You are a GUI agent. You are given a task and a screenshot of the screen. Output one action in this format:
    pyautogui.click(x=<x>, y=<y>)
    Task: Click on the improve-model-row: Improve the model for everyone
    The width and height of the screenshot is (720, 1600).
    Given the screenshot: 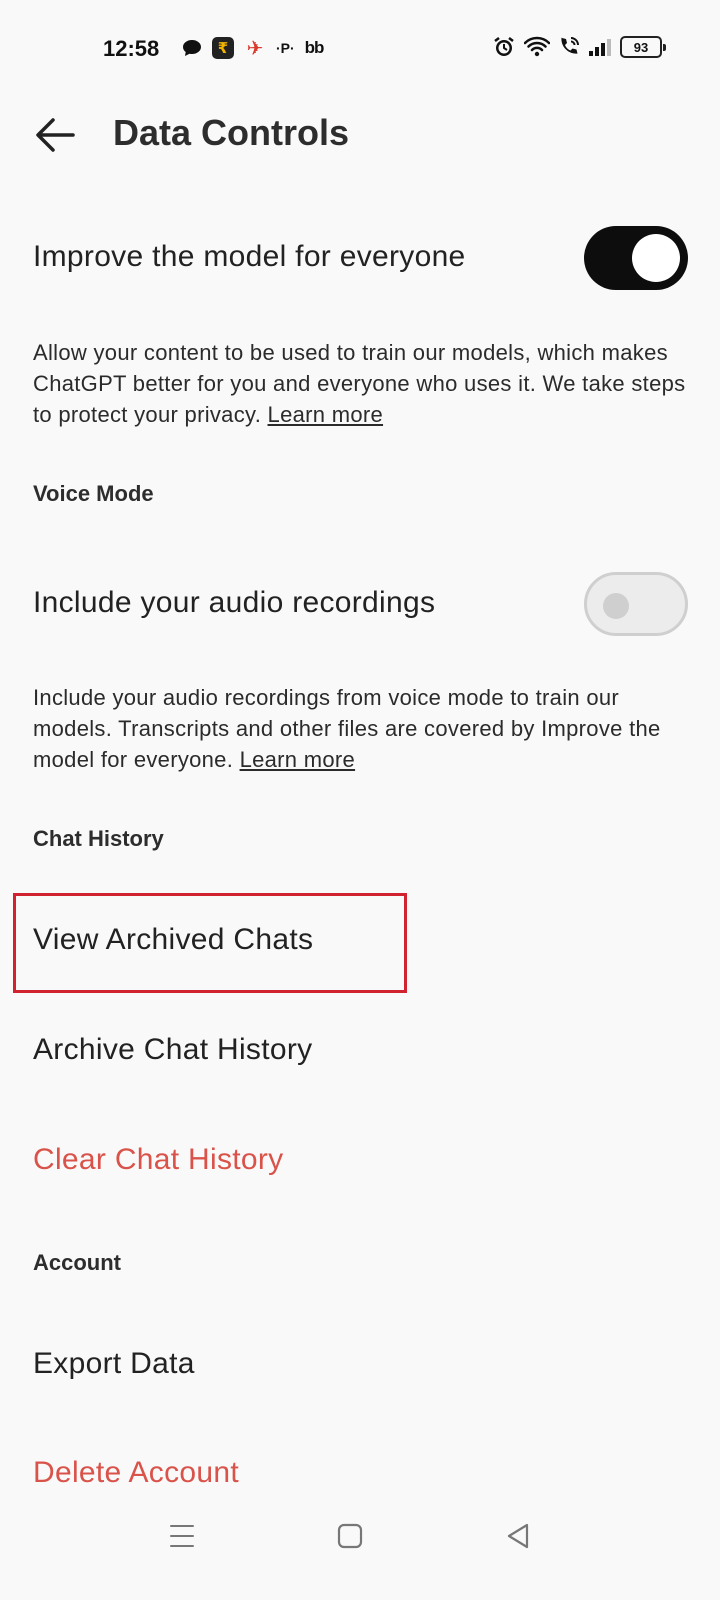 What is the action you would take?
    pyautogui.click(x=360, y=258)
    